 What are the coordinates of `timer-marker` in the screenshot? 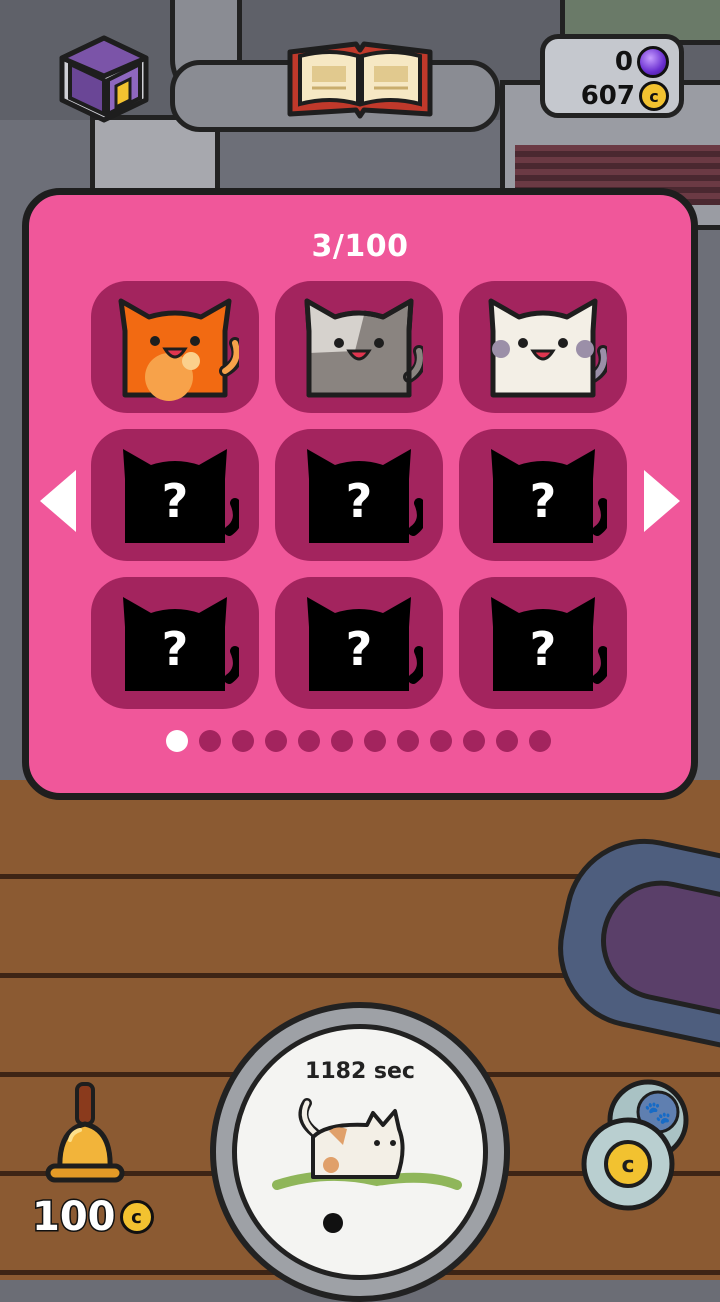 It's located at (333, 1223).